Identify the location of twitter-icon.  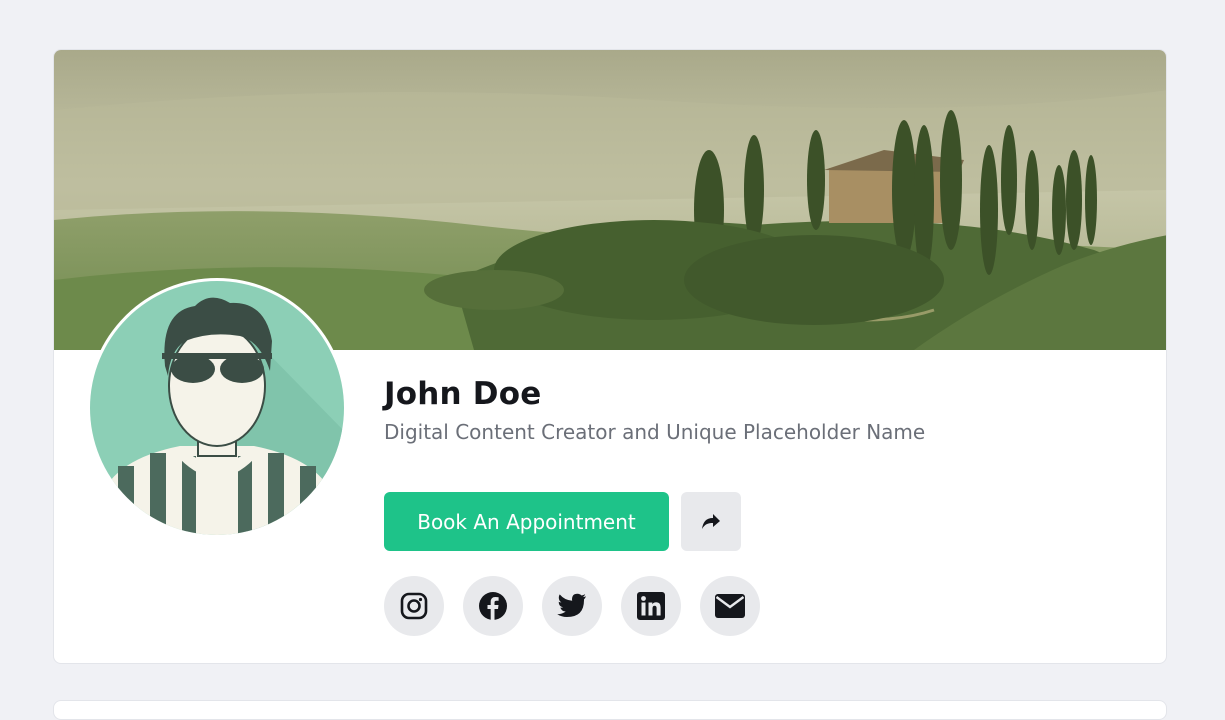
(571, 605).